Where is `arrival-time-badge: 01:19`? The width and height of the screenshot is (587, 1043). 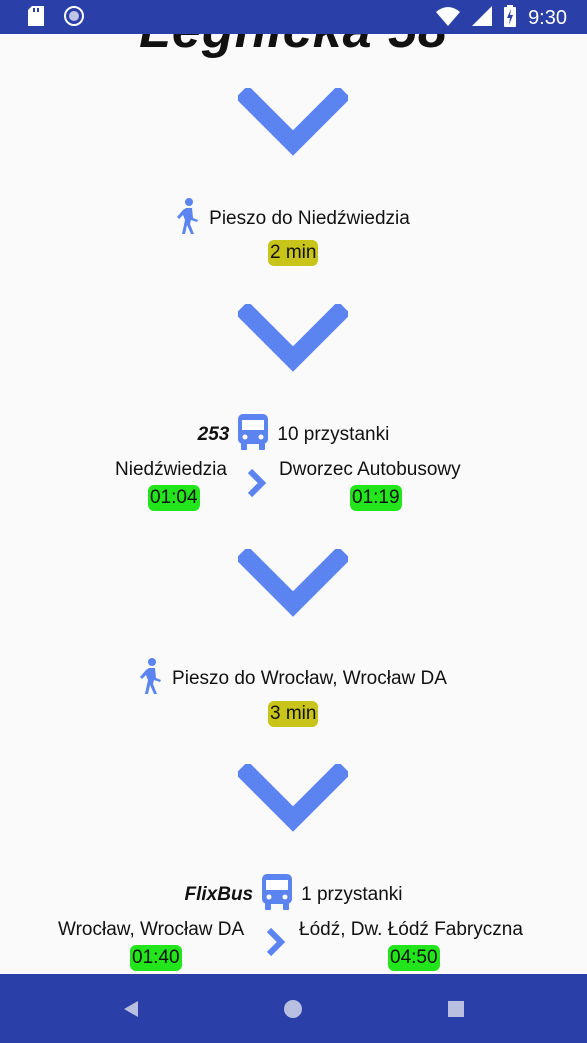 arrival-time-badge: 01:19 is located at coordinates (376, 498).